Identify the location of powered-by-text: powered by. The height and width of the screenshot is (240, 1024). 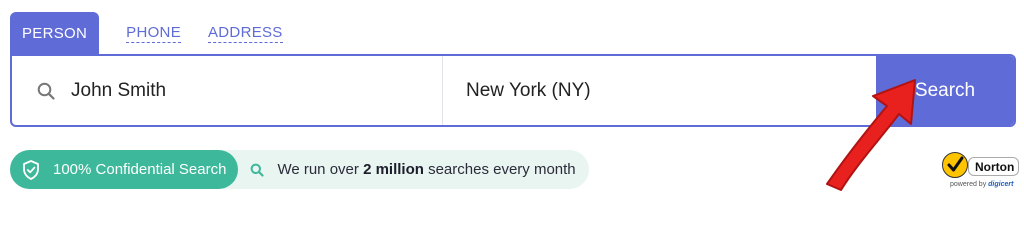
(968, 184).